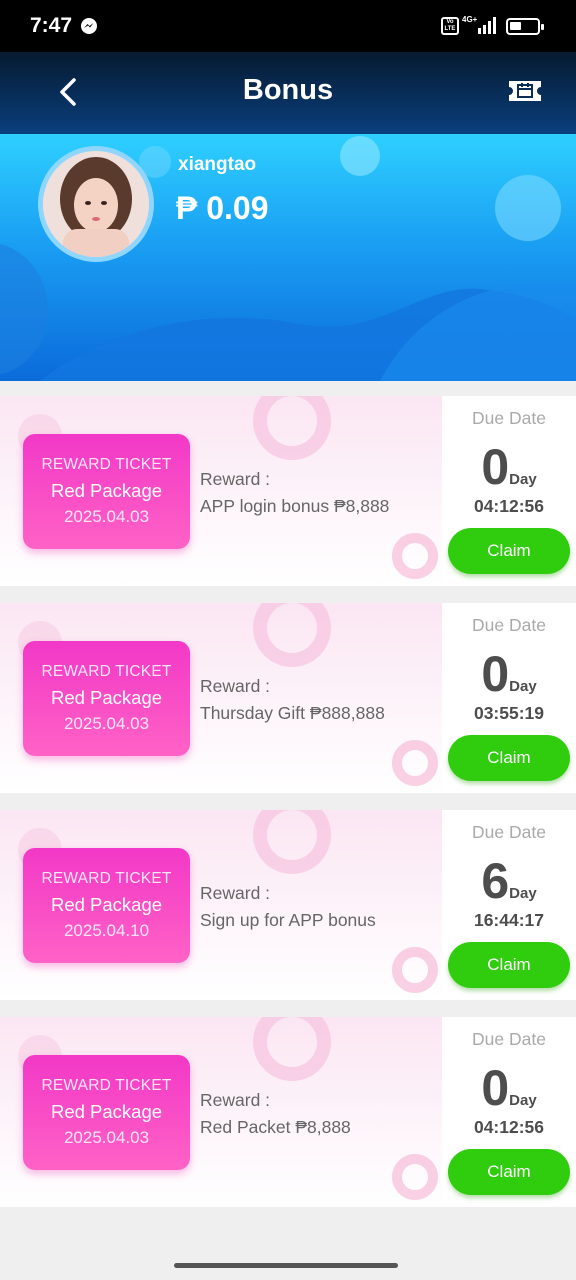 Image resolution: width=576 pixels, height=1280 pixels. Describe the element at coordinates (288, 920) in the screenshot. I see `reward-description: Sign up for APP bonus` at that location.